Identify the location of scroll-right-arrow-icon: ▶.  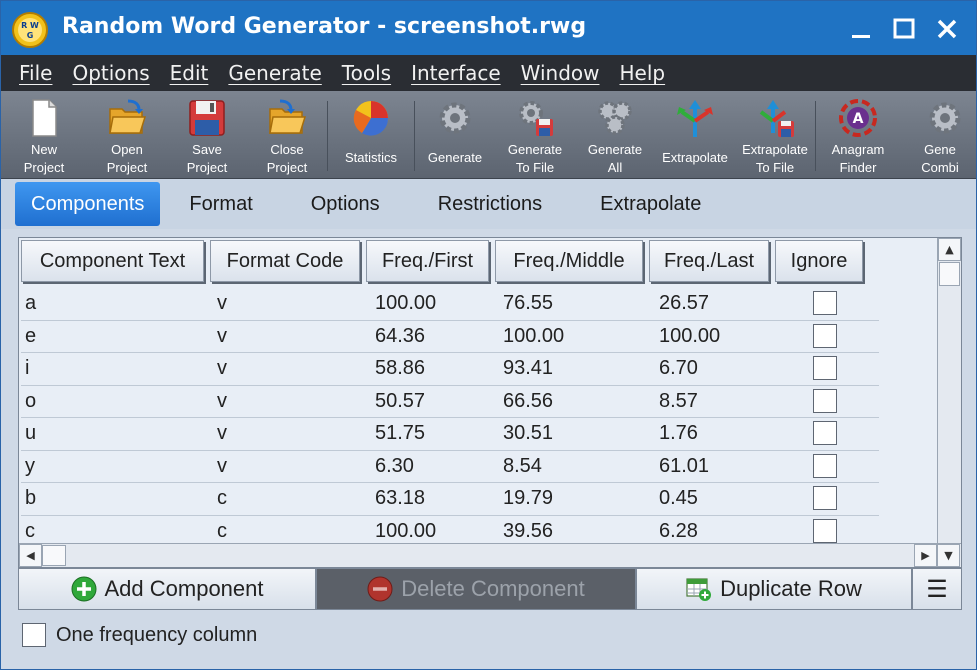
(925, 555).